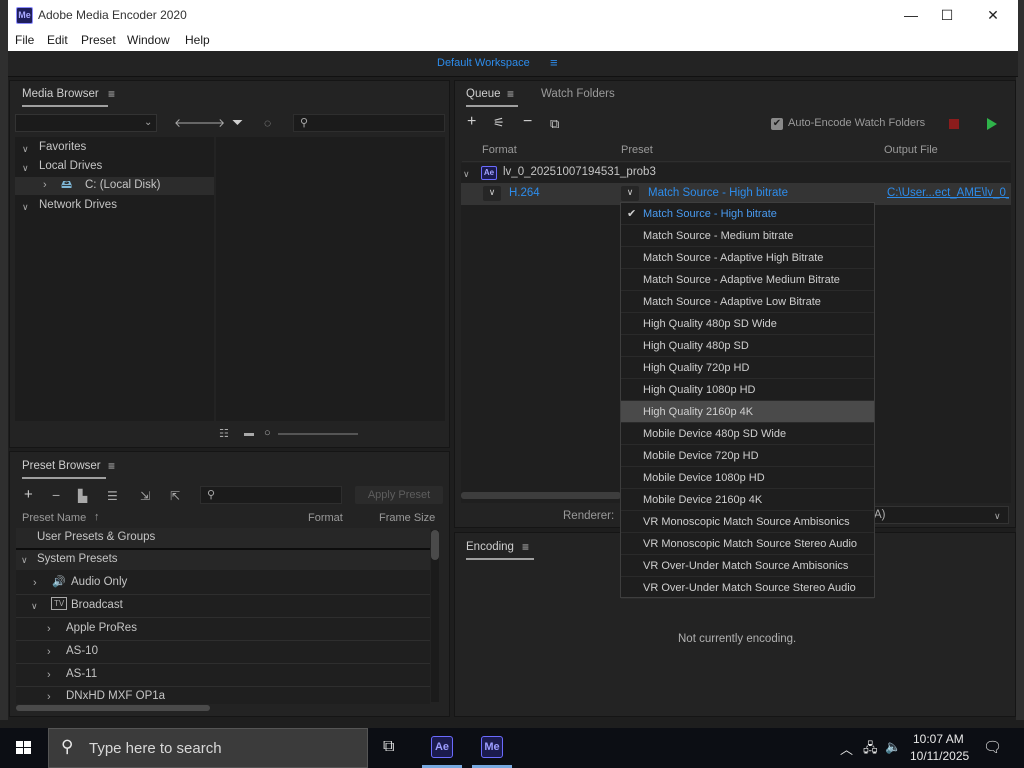 The image size is (1024, 768). I want to click on column-frame-size: Frame Size, so click(407, 518).